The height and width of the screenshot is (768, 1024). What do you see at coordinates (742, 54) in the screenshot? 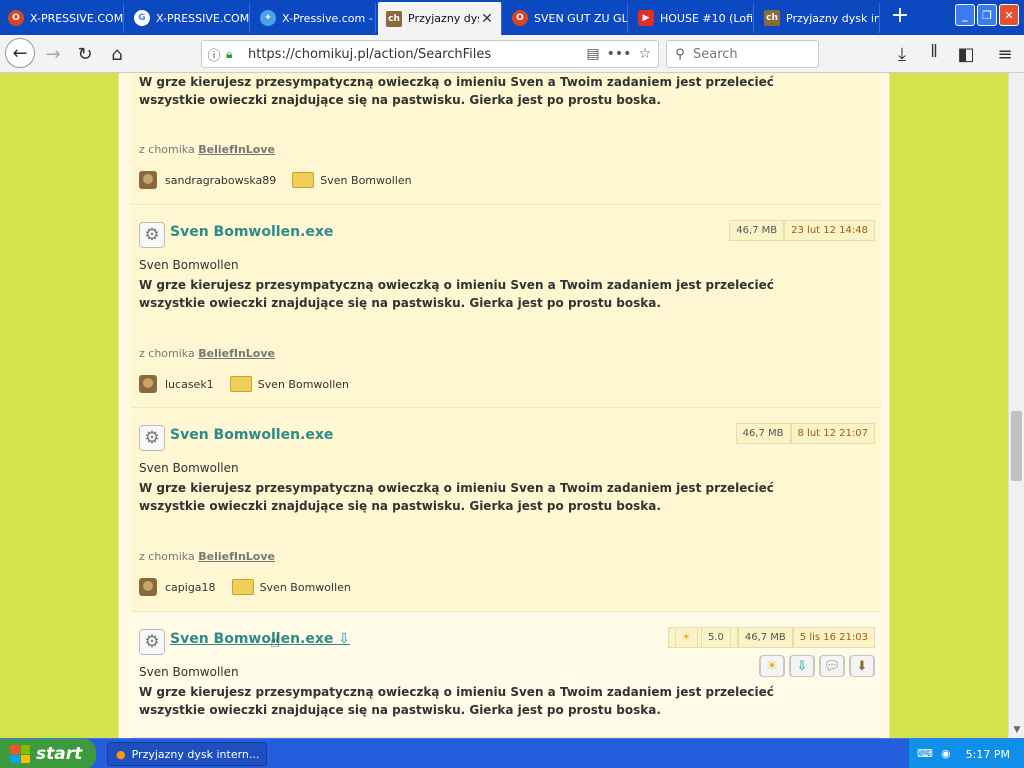
I see `search-input: ⚲ Search` at bounding box center [742, 54].